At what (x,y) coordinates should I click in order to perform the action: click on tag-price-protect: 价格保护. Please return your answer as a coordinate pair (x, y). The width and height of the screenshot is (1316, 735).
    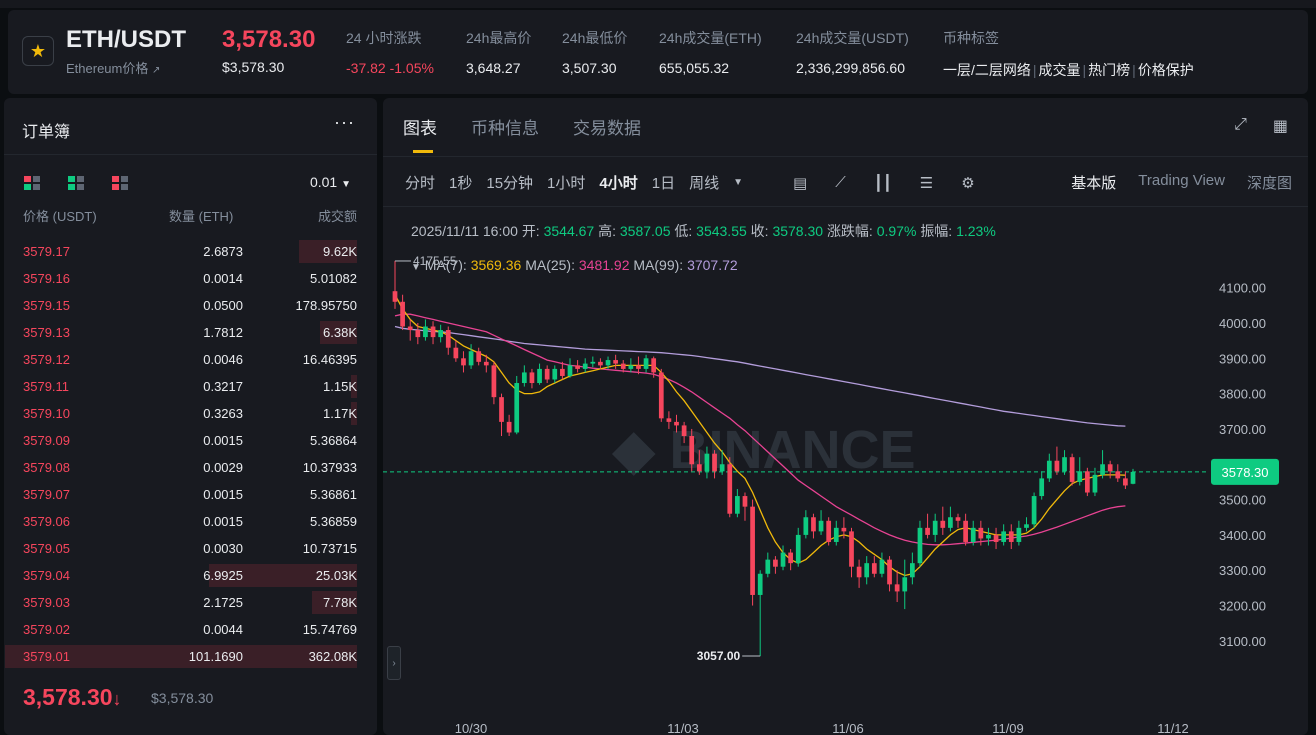
    Looking at the image, I should click on (1166, 70).